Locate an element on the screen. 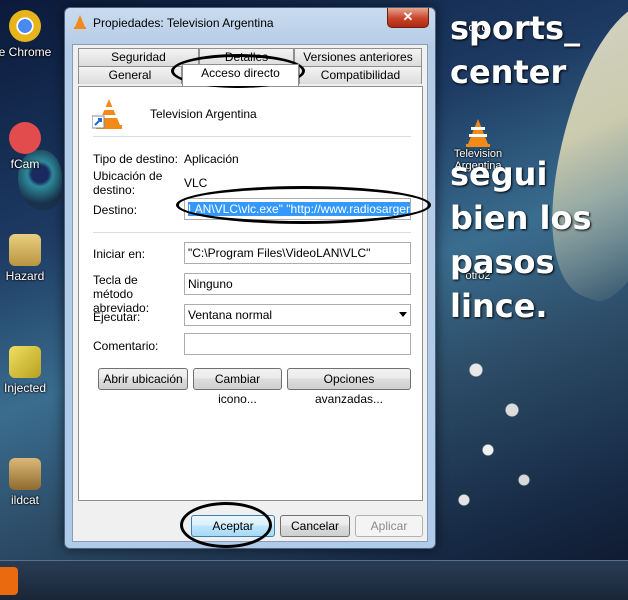  window-title: Propiedades: Television Argentina is located at coordinates (183, 23).